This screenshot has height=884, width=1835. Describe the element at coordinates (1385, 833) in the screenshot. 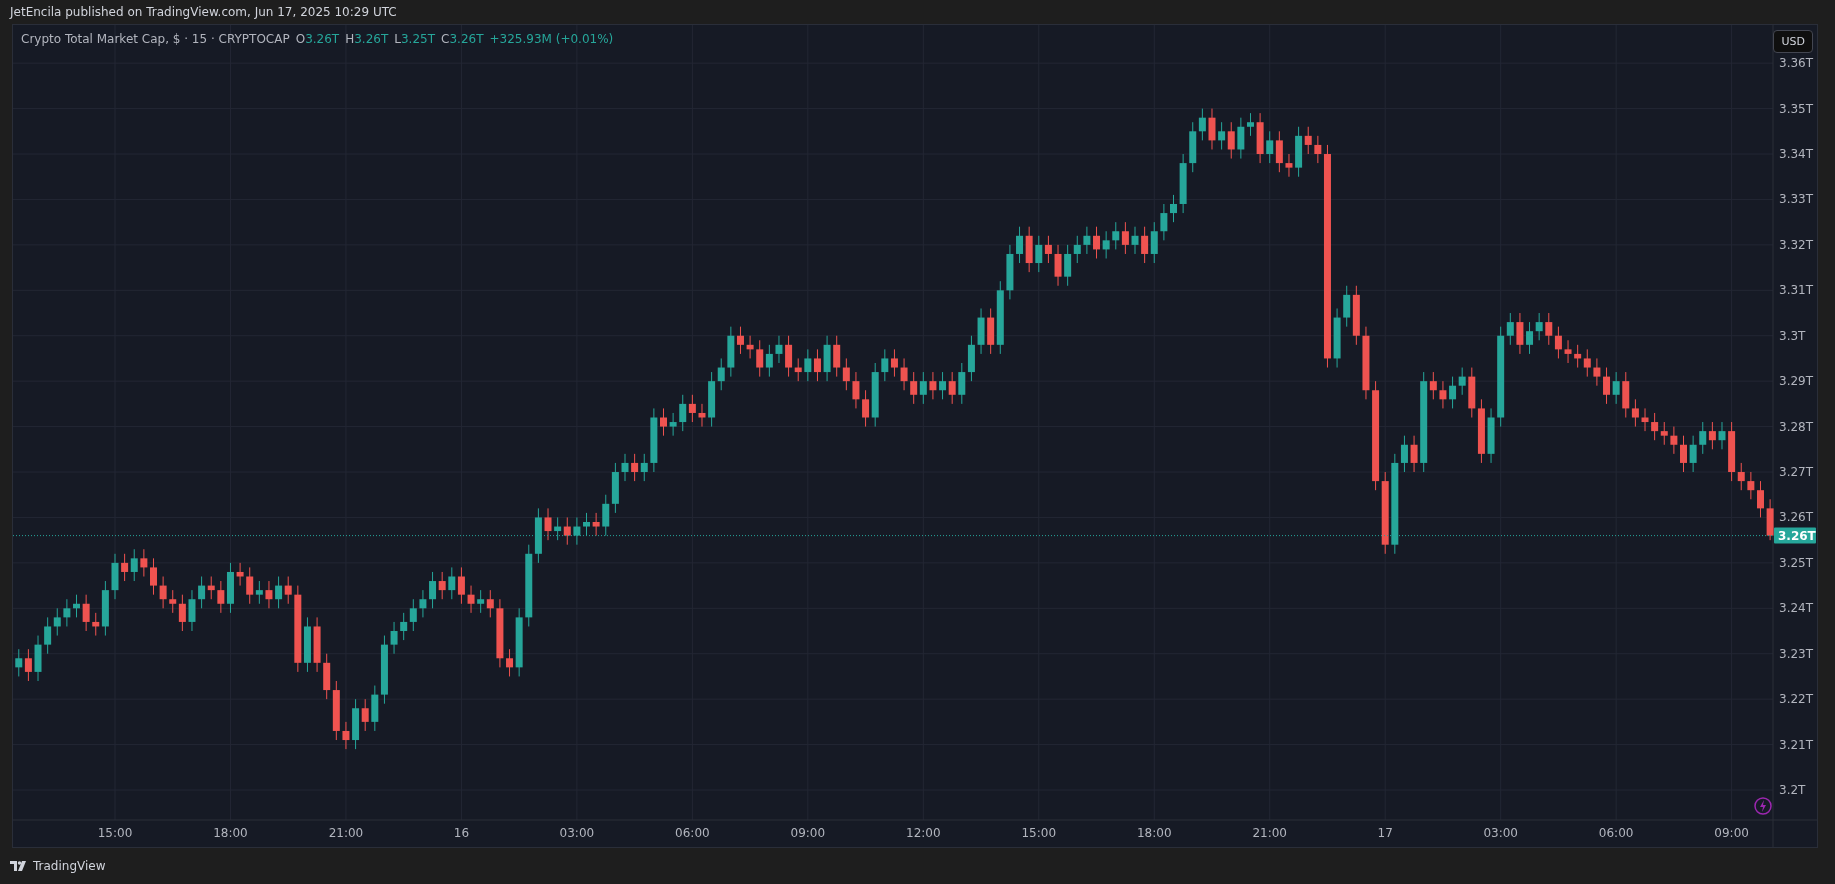

I see `axis-label: 17` at that location.